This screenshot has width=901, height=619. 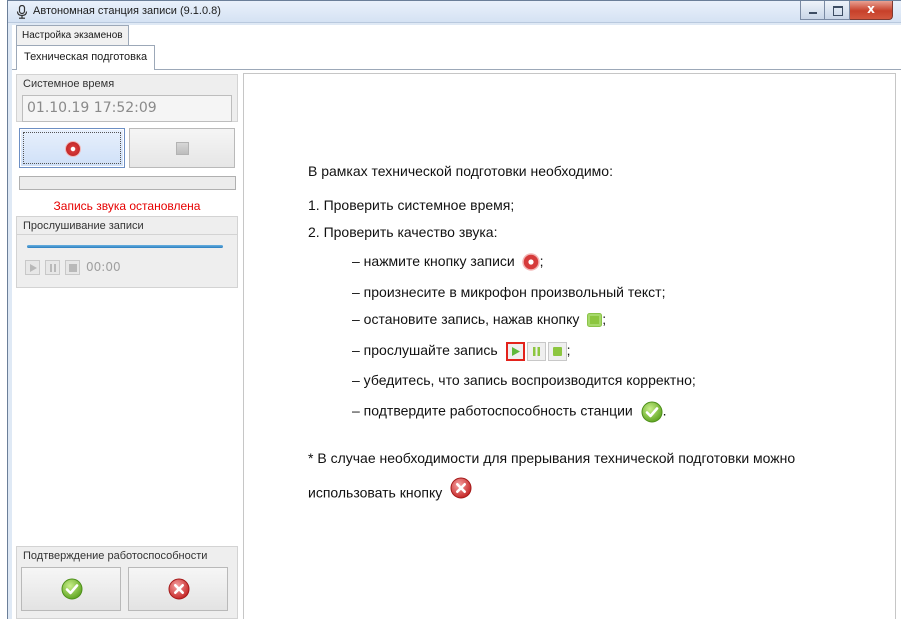 What do you see at coordinates (375, 492) in the screenshot?
I see `note-text-line2-label: использовать кнопку` at bounding box center [375, 492].